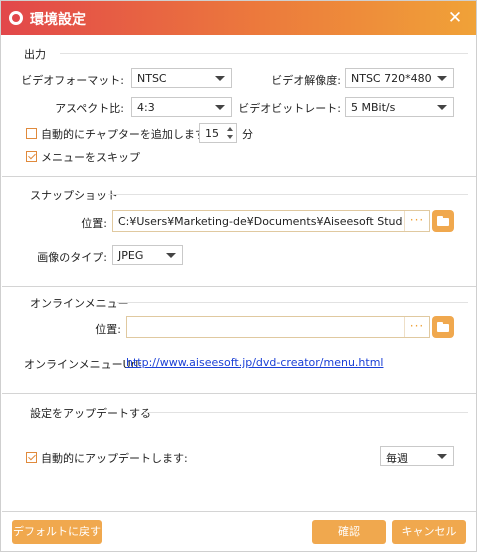 The width and height of the screenshot is (477, 552). I want to click on auto-chapter-checkbox, so click(31, 133).